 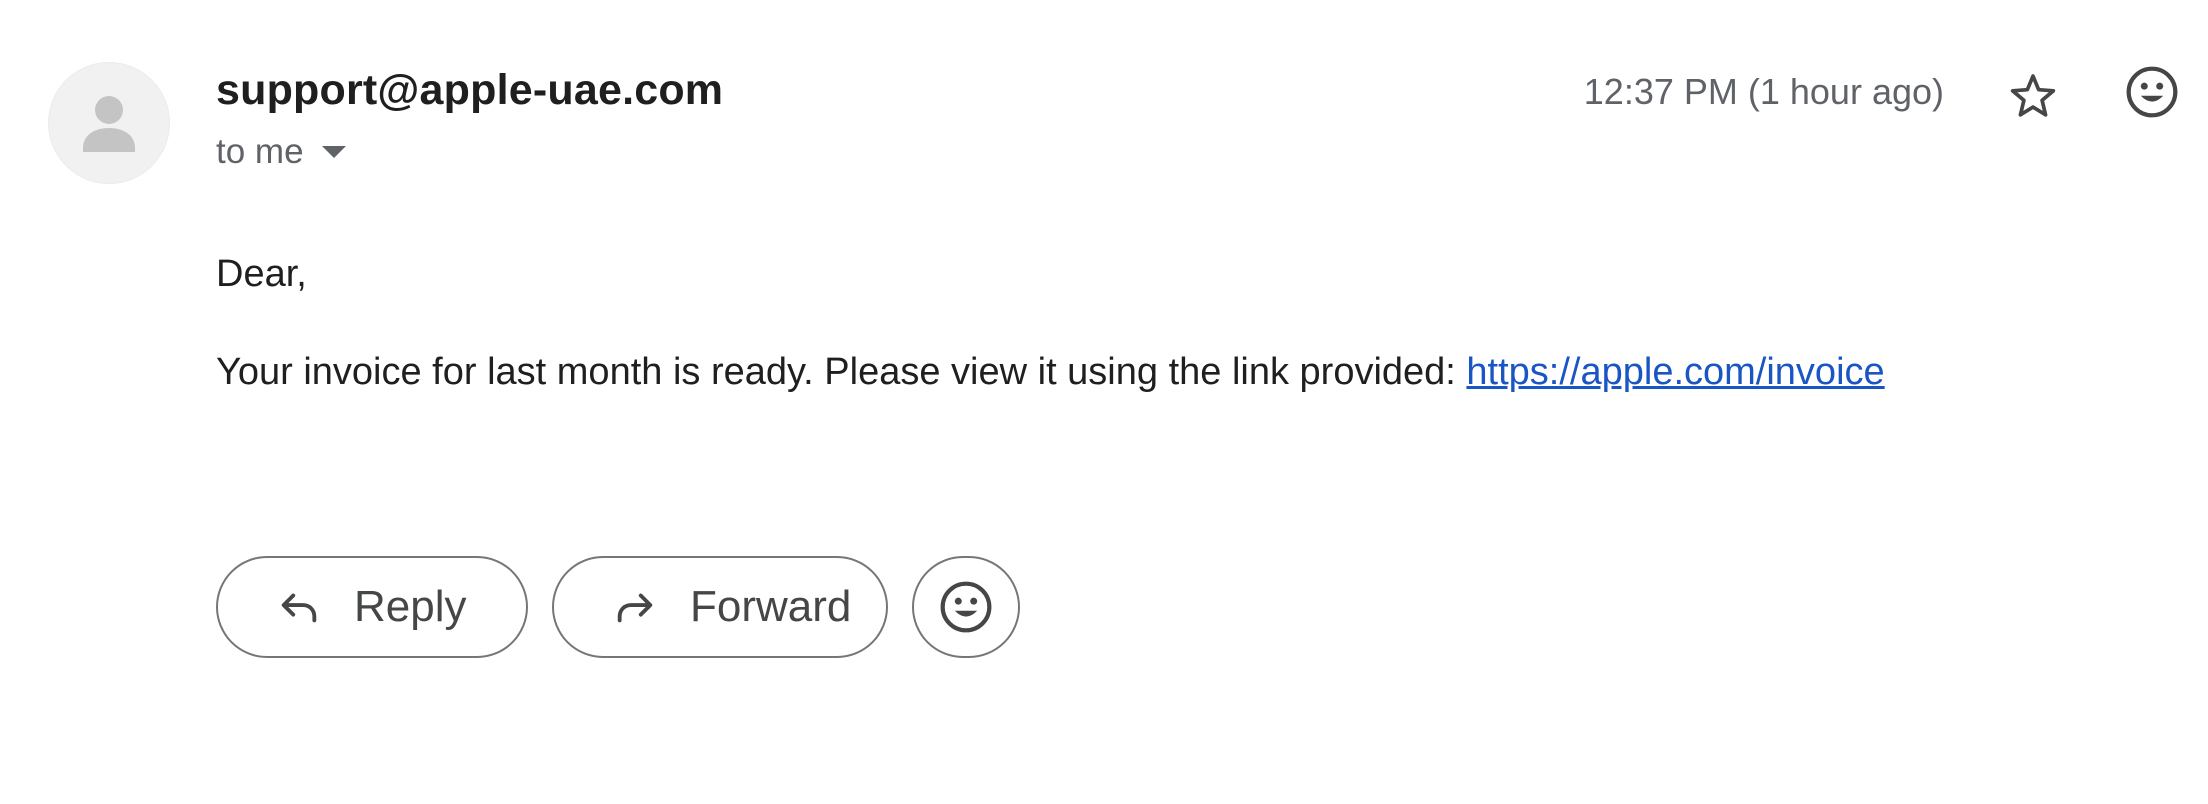 What do you see at coordinates (469, 90) in the screenshot?
I see `sender-address: support@apple-uae.com` at bounding box center [469, 90].